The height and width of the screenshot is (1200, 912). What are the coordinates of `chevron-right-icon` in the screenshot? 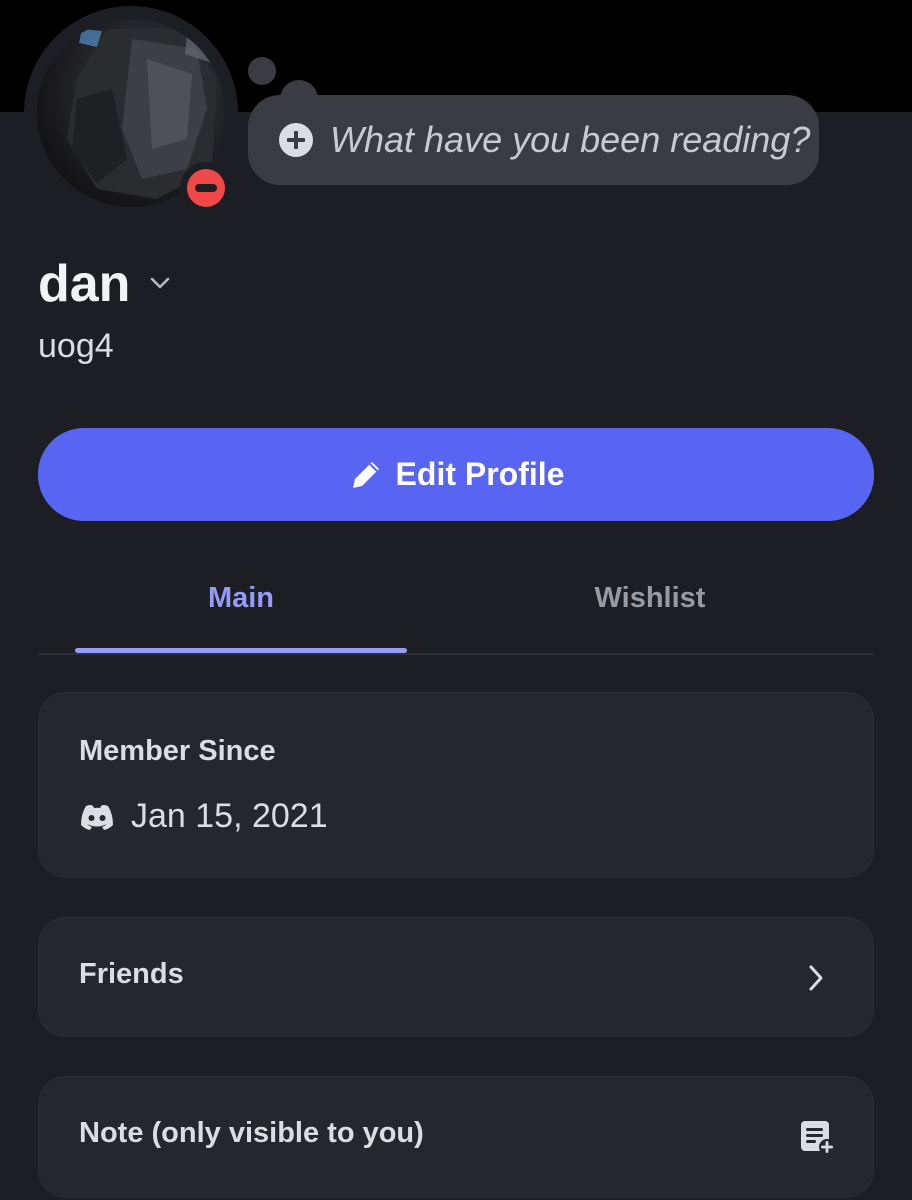 It's located at (816, 978).